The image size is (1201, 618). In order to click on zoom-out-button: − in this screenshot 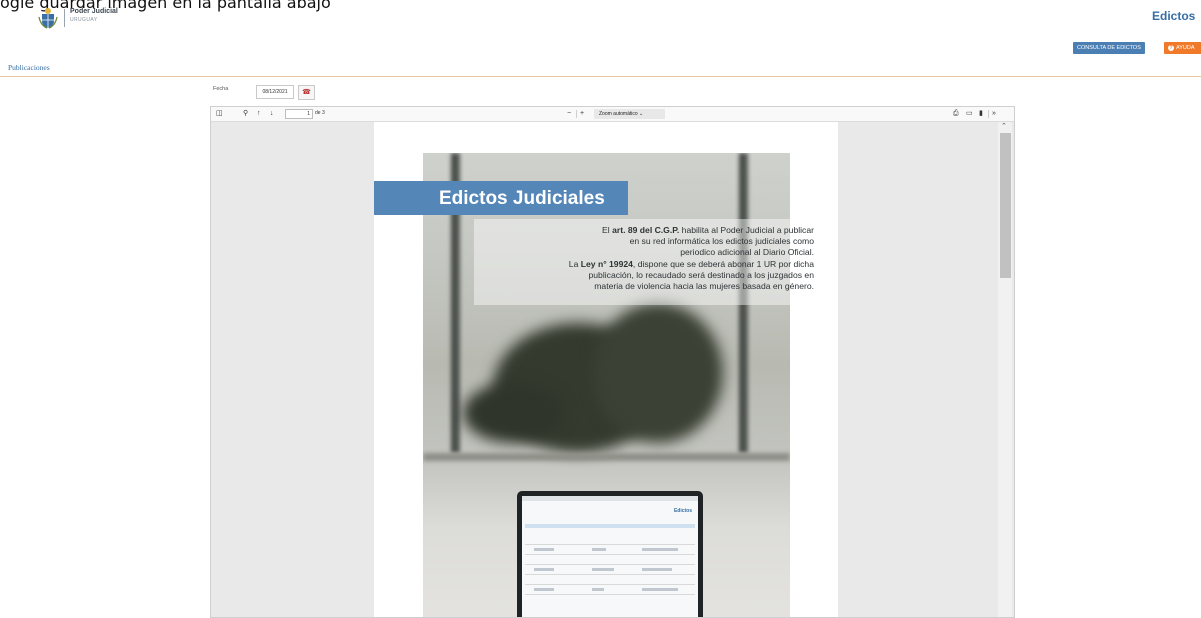, I will do `click(569, 114)`.